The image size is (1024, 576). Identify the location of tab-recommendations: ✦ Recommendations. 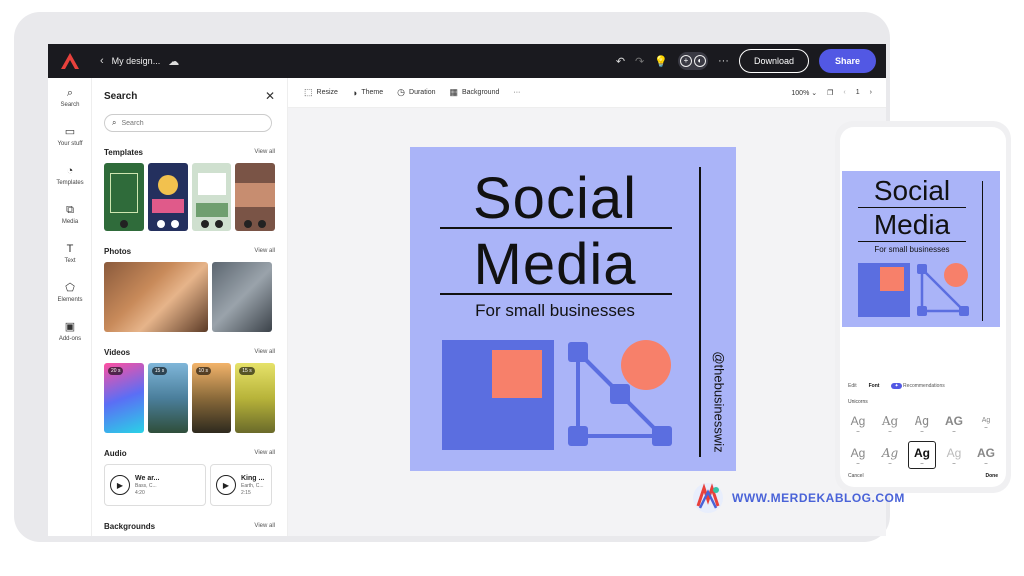
(918, 386).